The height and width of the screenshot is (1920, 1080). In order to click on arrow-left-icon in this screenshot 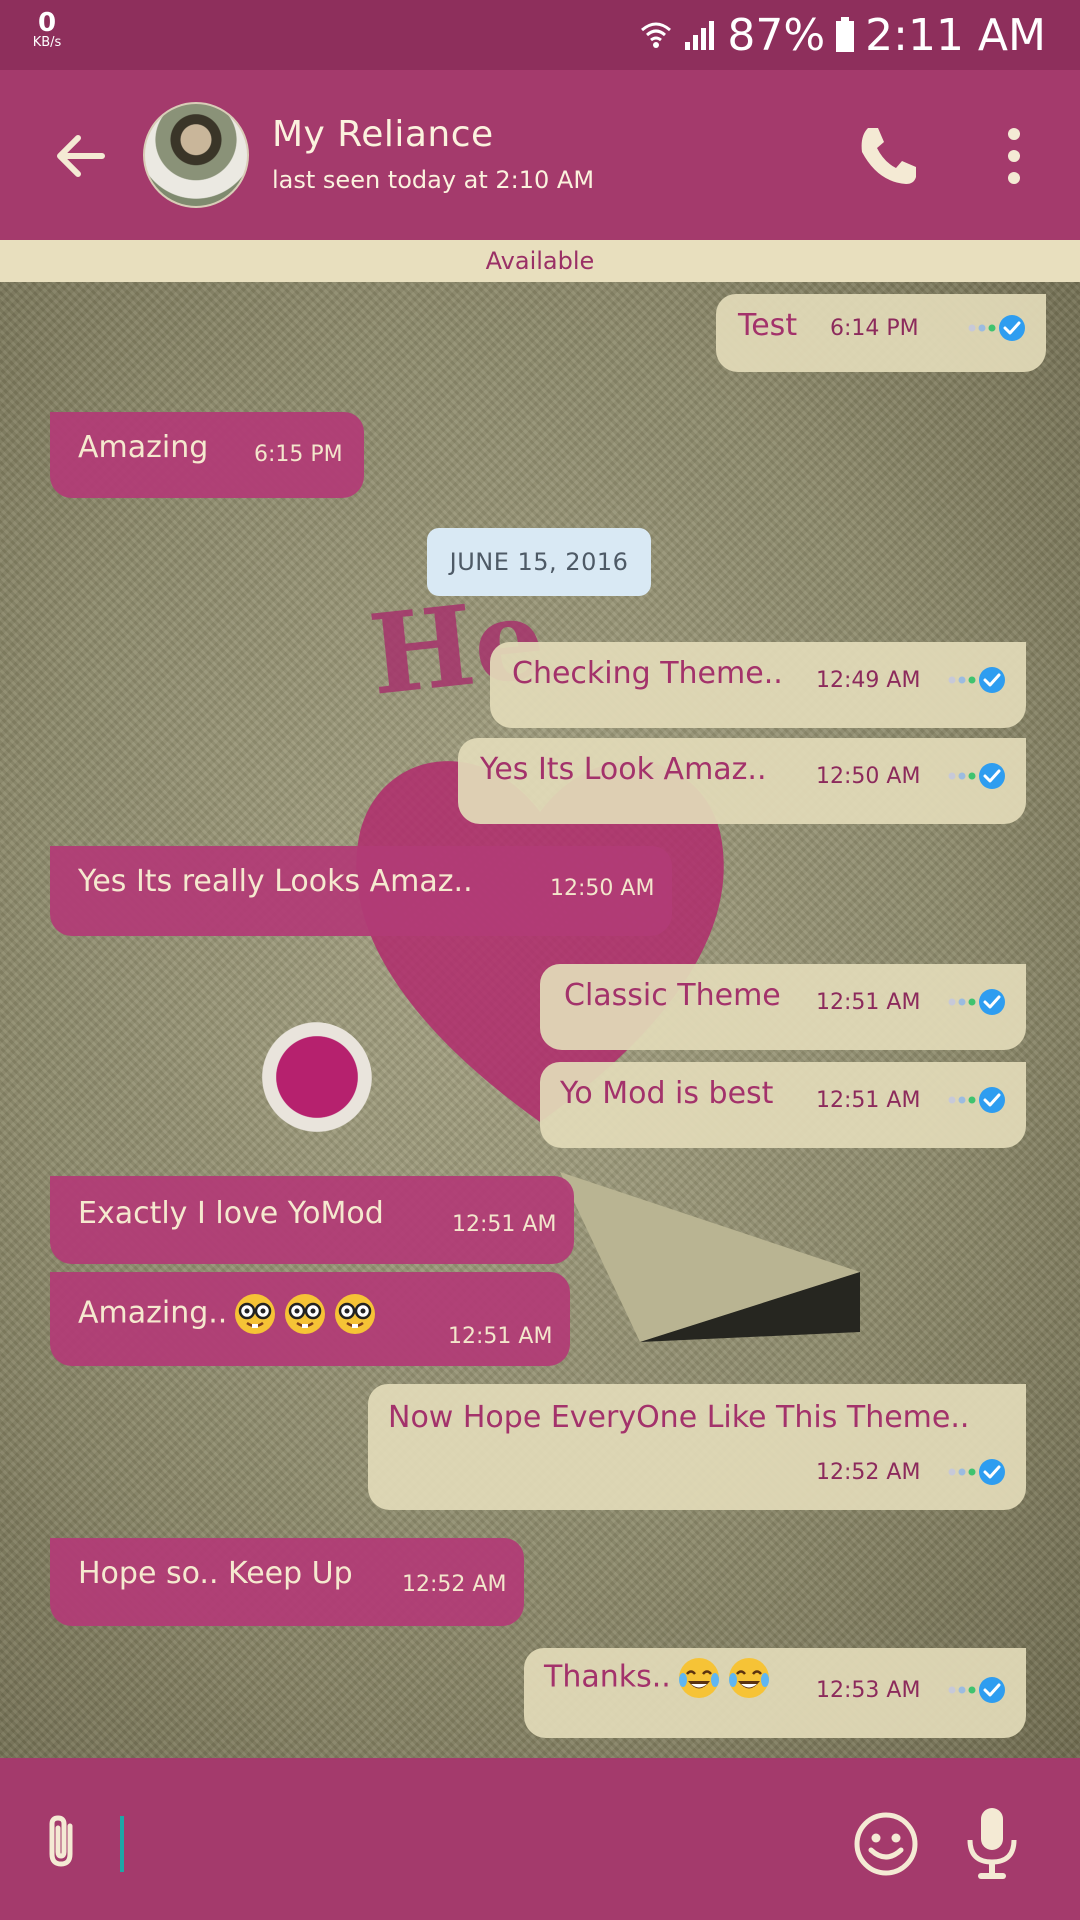, I will do `click(81, 156)`.